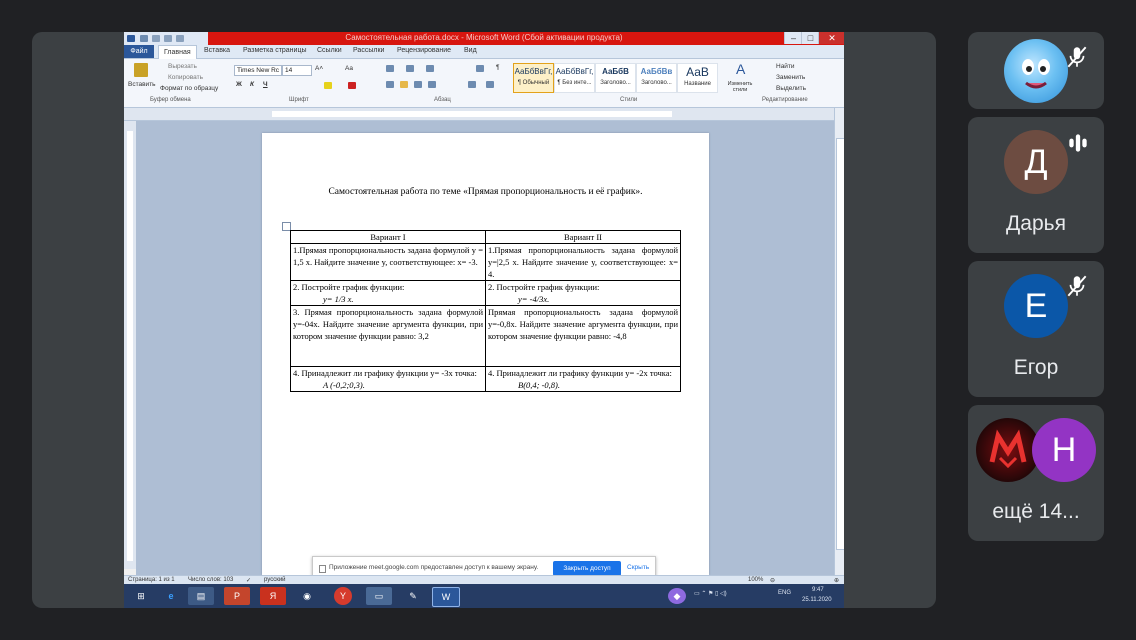  I want to click on variant-2-header: Вариант II, so click(583, 237).